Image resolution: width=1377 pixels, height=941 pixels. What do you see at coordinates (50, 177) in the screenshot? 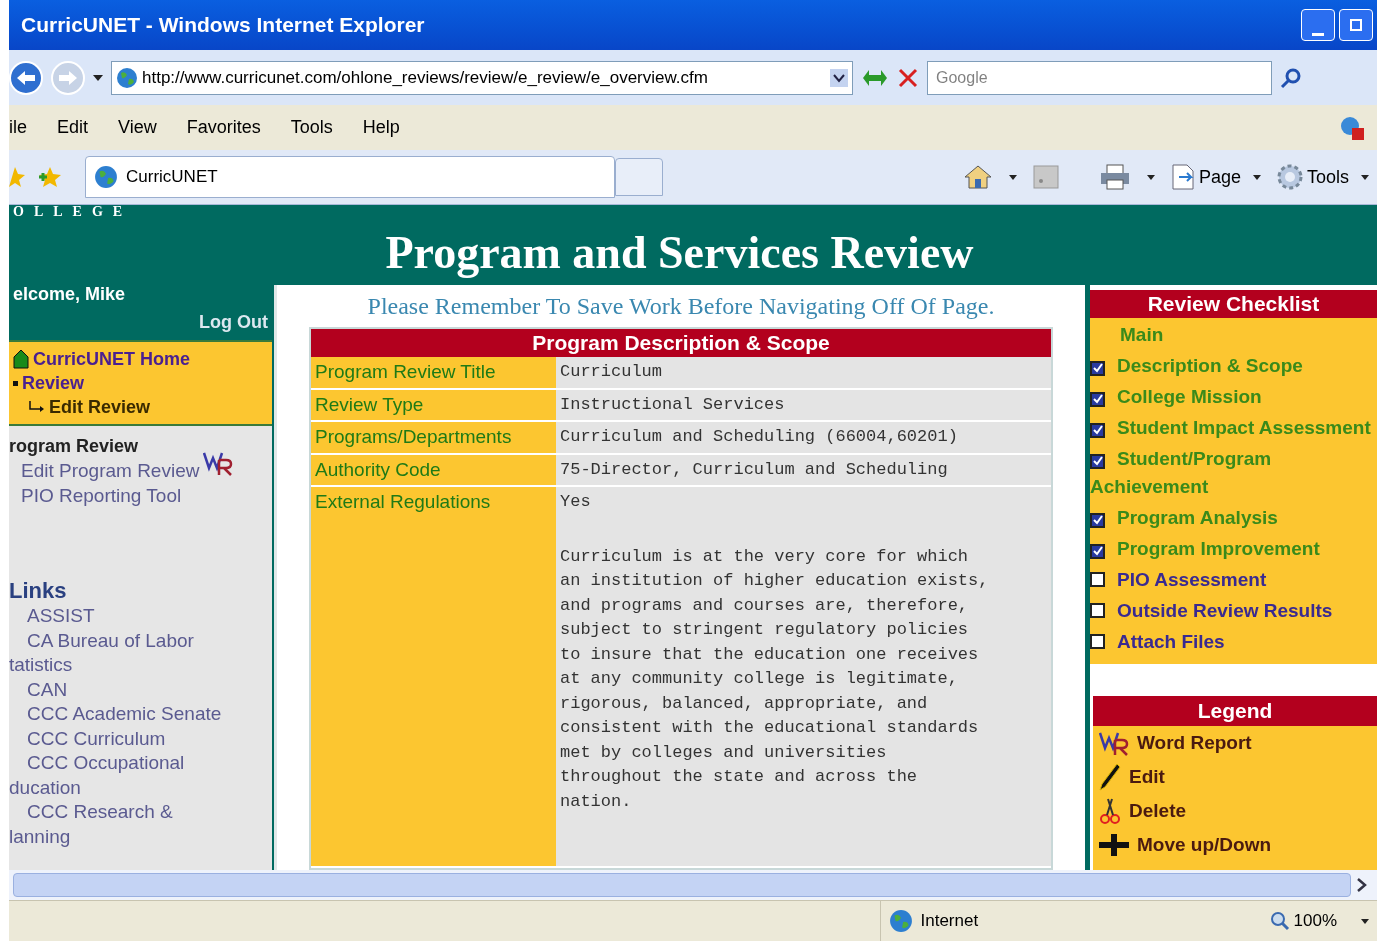
I see `add-favorite-icon` at bounding box center [50, 177].